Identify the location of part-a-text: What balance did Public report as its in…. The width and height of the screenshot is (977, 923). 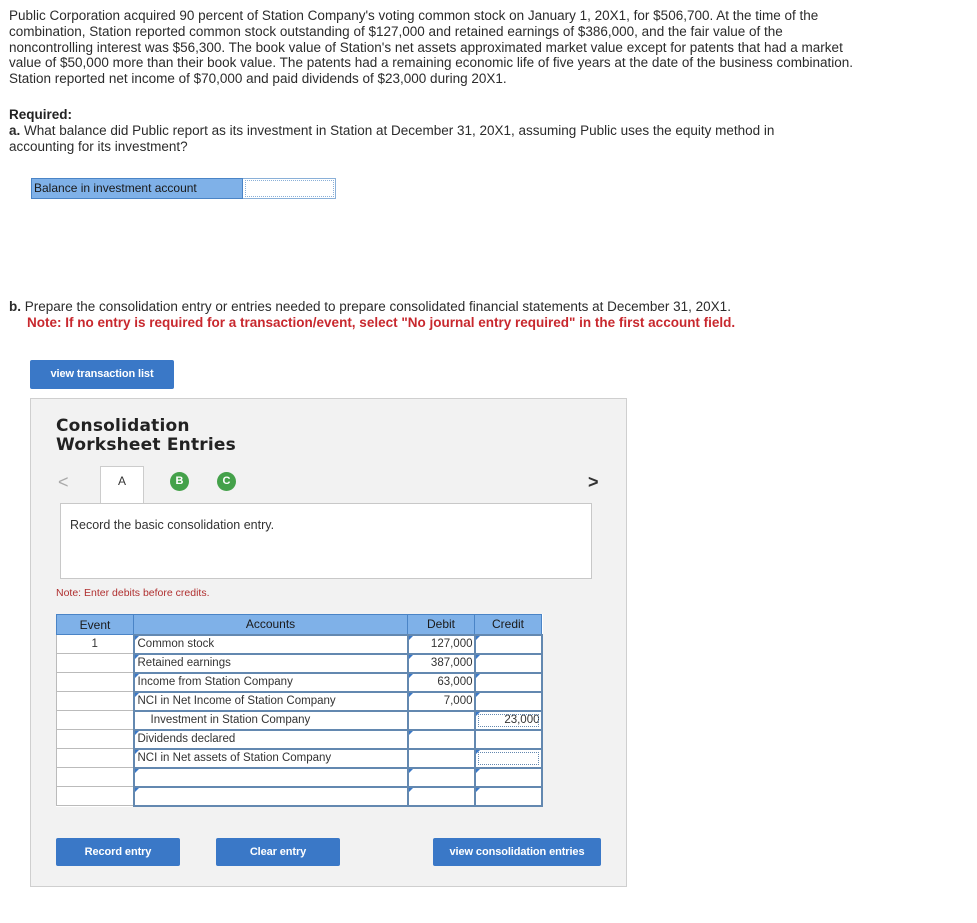
(392, 138).